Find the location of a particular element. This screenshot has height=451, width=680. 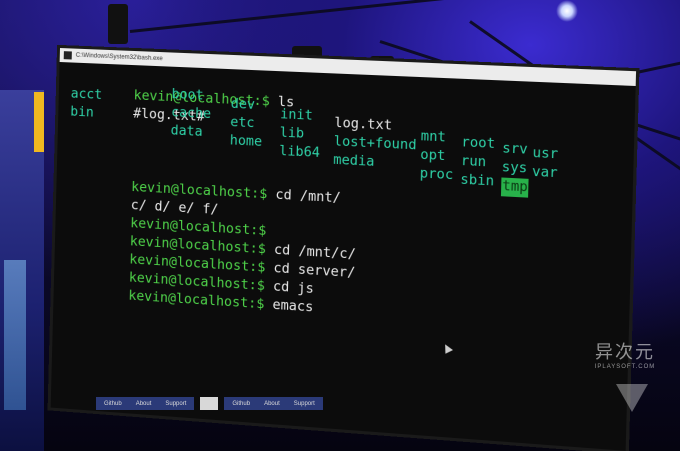

window-title: C:\Windows\System32\bash.exe is located at coordinates (119, 57).